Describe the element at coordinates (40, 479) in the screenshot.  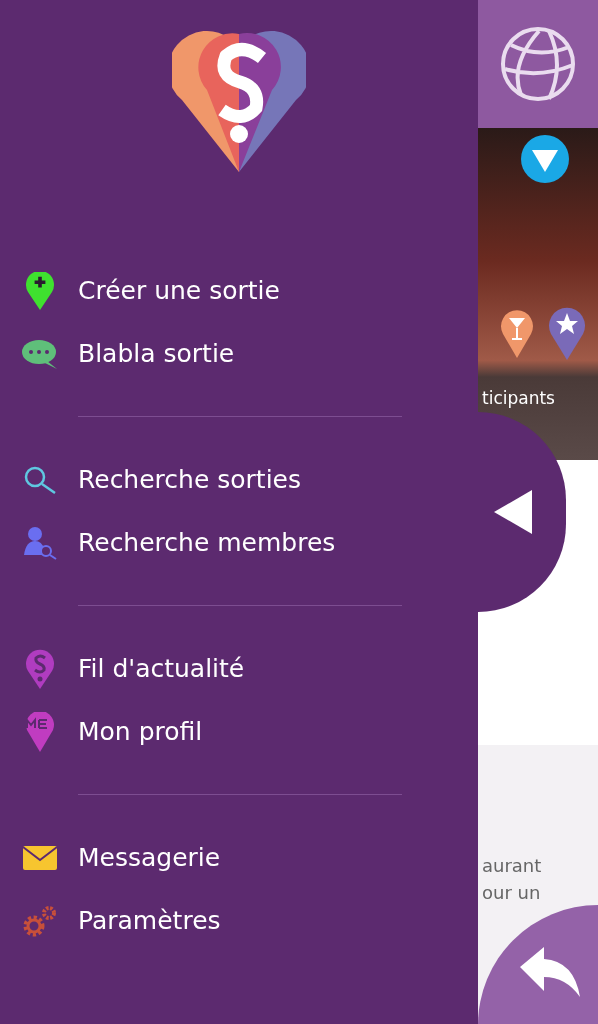
I see `search-icon` at that location.